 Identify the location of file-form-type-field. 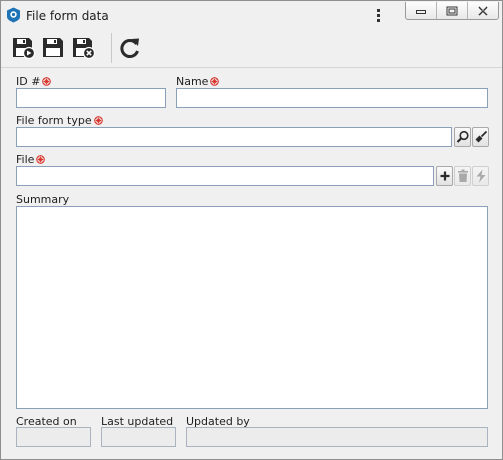
(234, 137).